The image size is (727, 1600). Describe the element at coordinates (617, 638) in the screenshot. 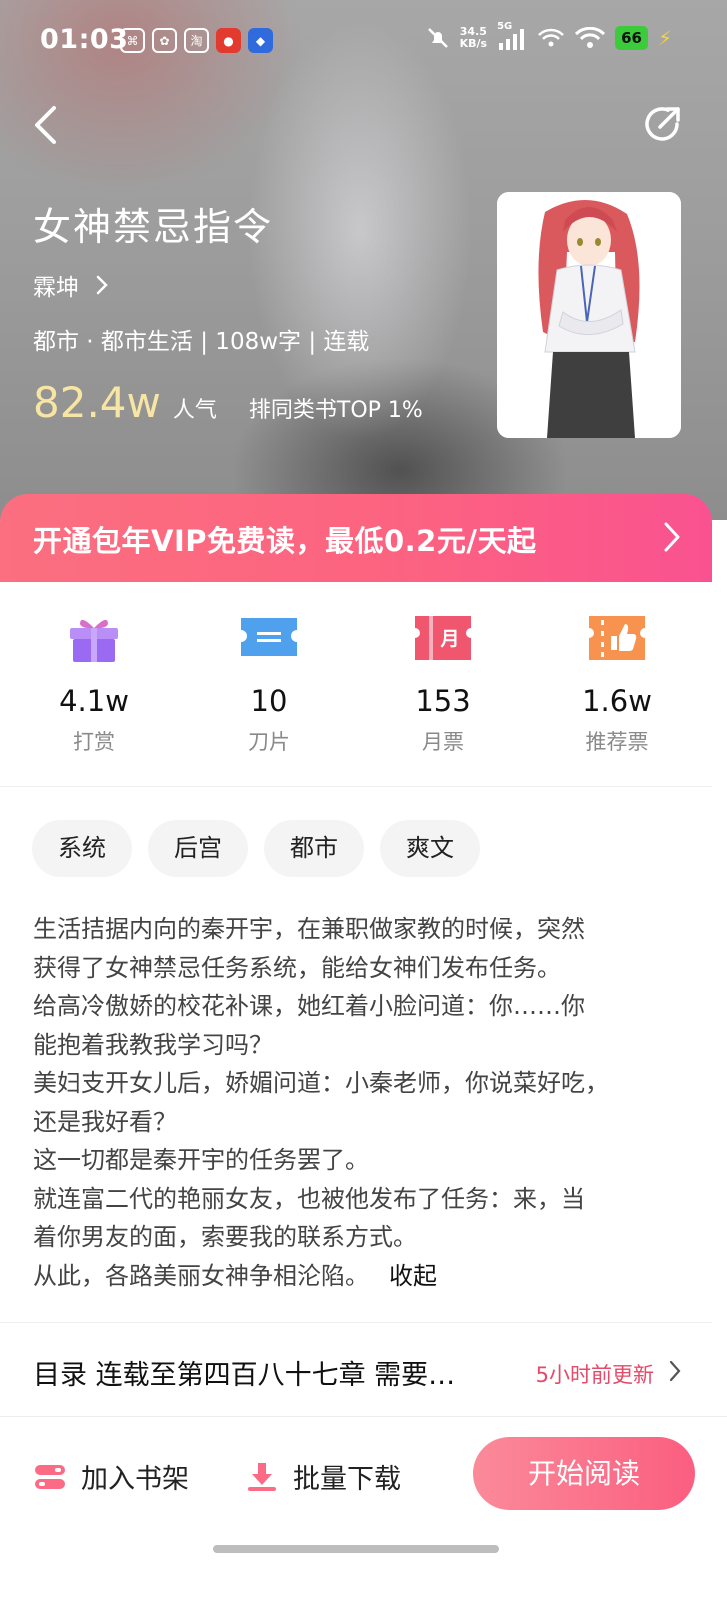

I see `thumbs-up-ticket-icon` at that location.